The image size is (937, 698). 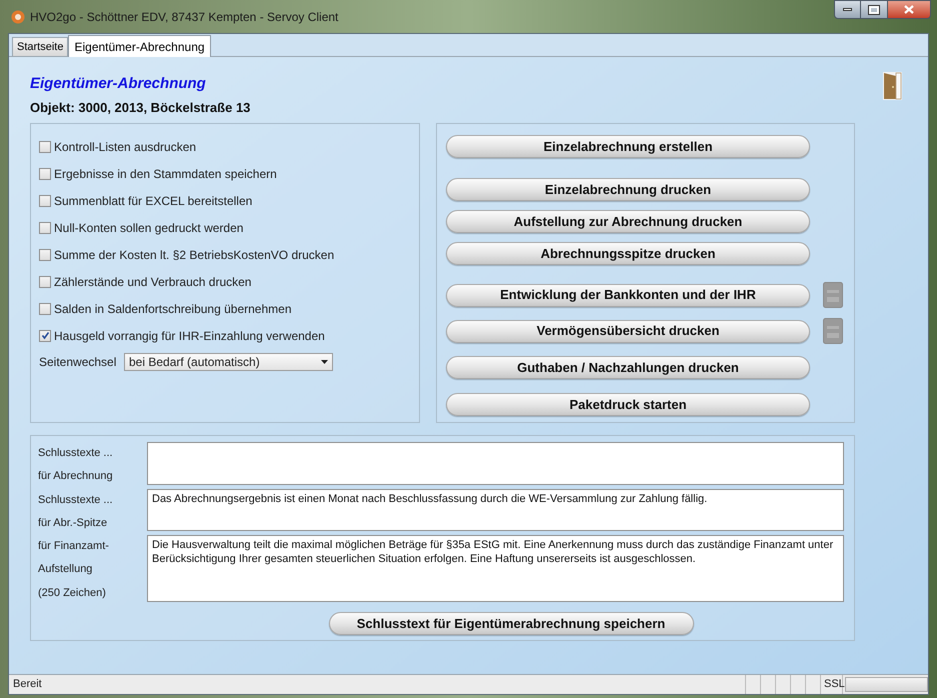 I want to click on option-label: Summenblatt für EXCEL bereitstellen, so click(x=153, y=201).